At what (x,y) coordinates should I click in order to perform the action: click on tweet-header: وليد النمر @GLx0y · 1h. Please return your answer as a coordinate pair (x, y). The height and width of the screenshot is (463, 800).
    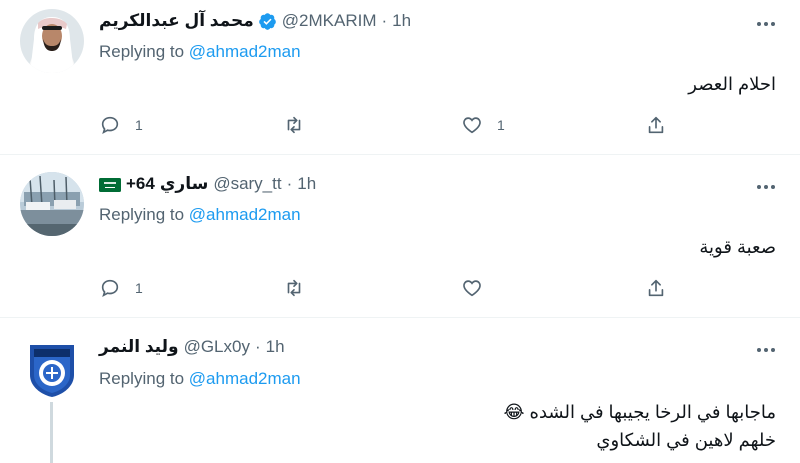
    Looking at the image, I should click on (192, 347).